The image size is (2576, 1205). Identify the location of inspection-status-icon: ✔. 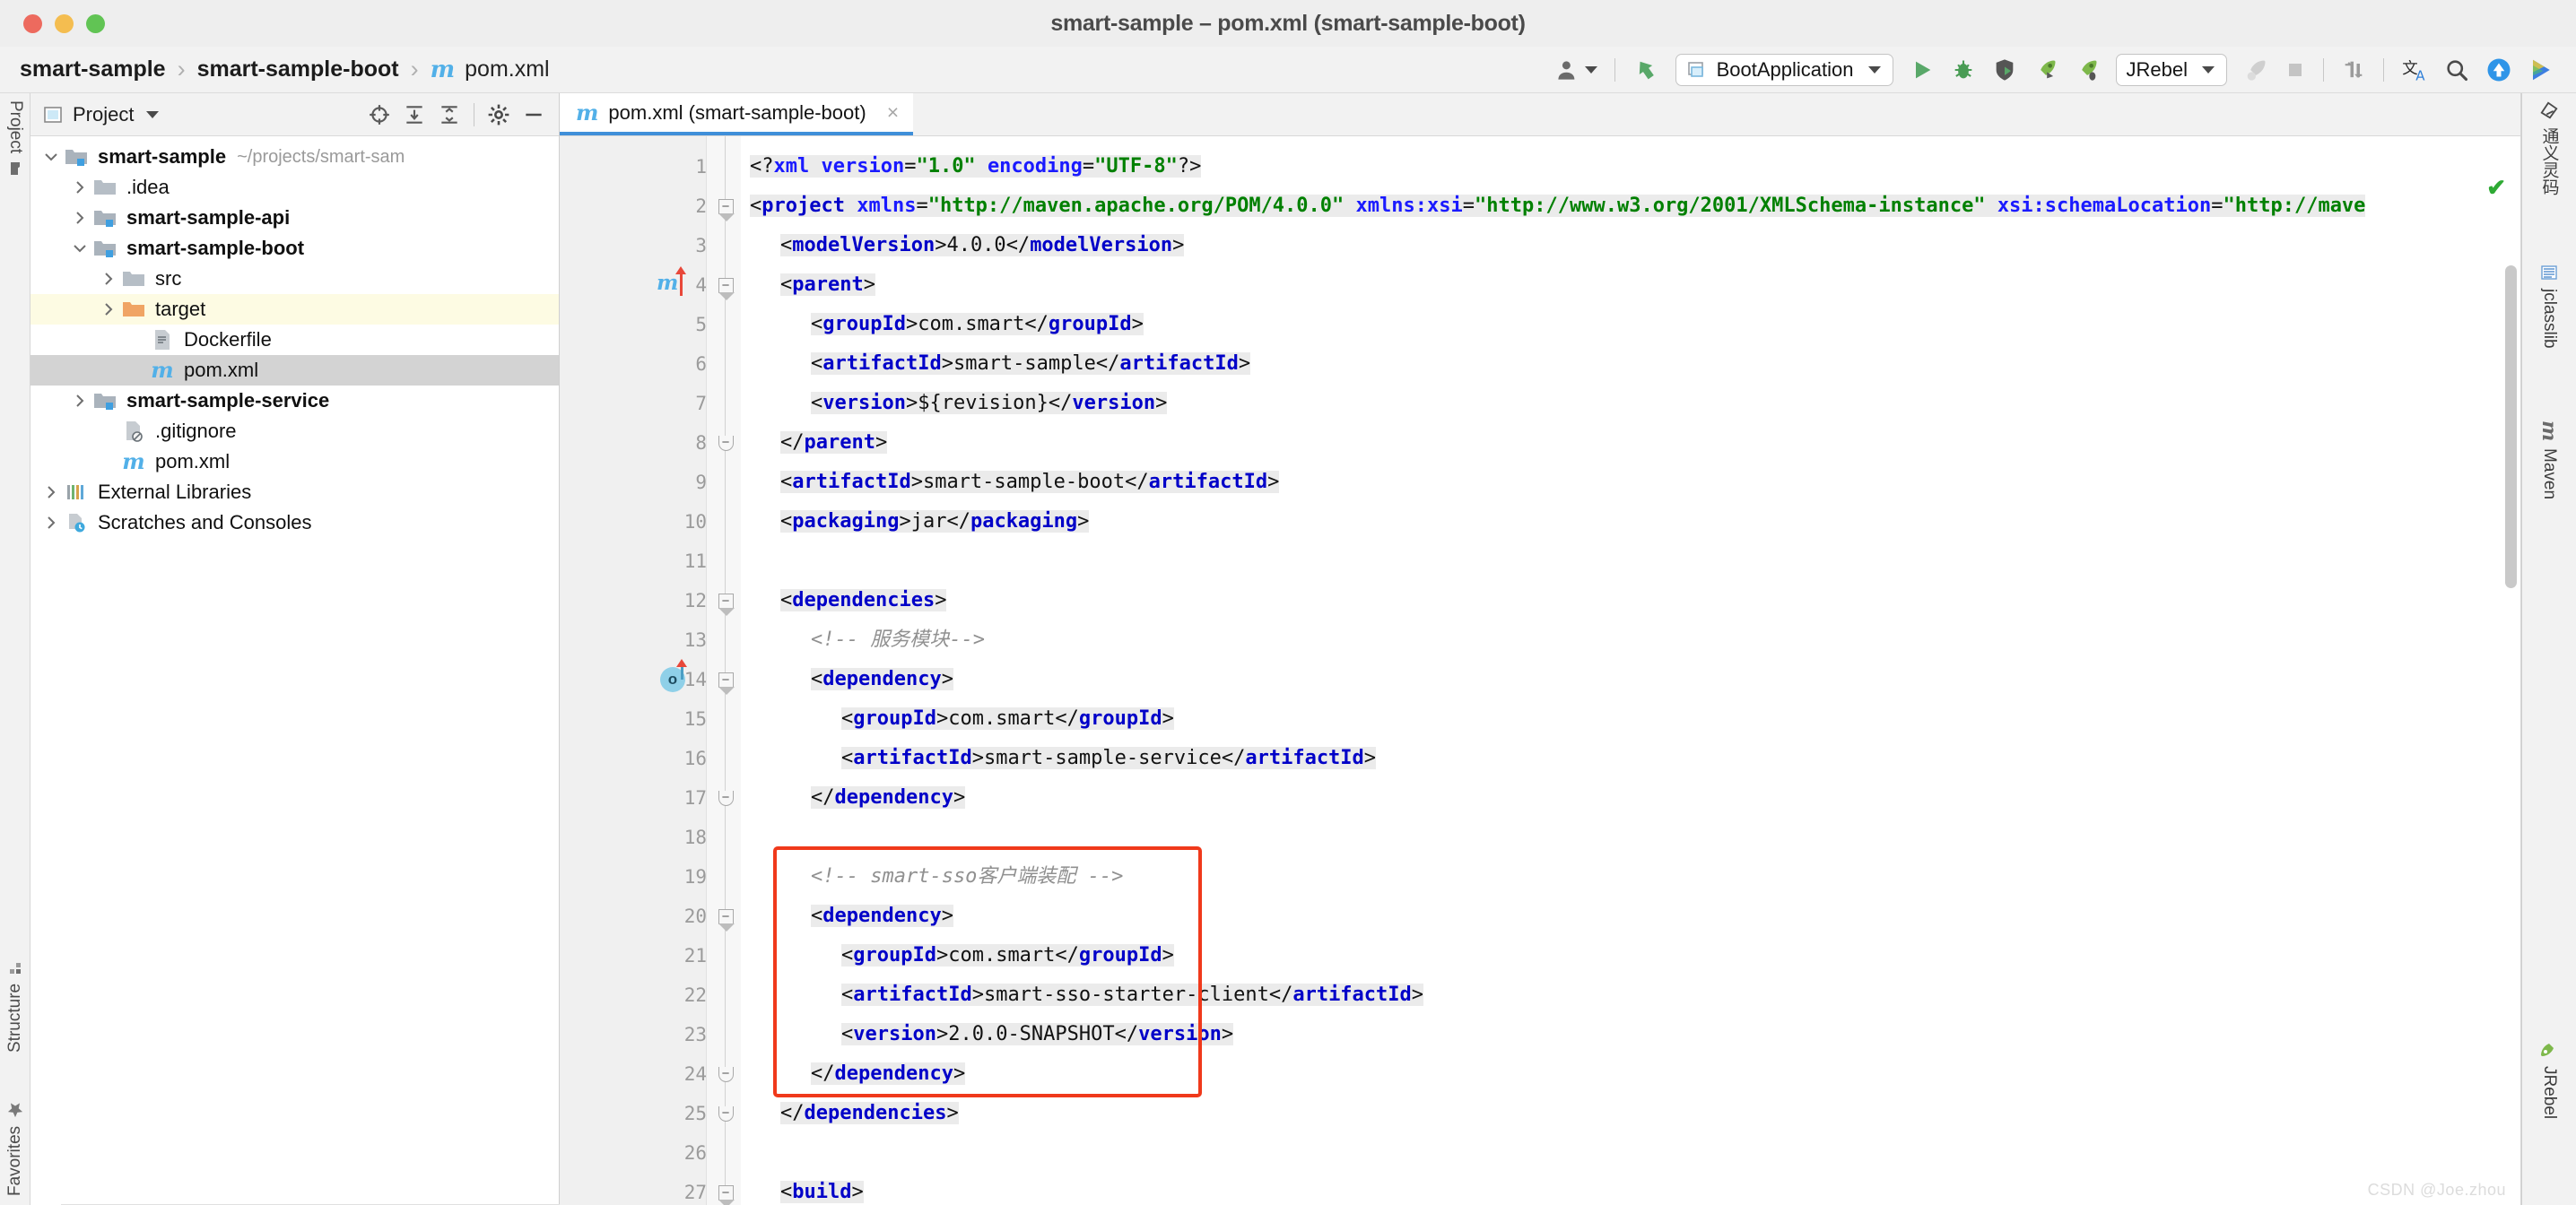
(2496, 188).